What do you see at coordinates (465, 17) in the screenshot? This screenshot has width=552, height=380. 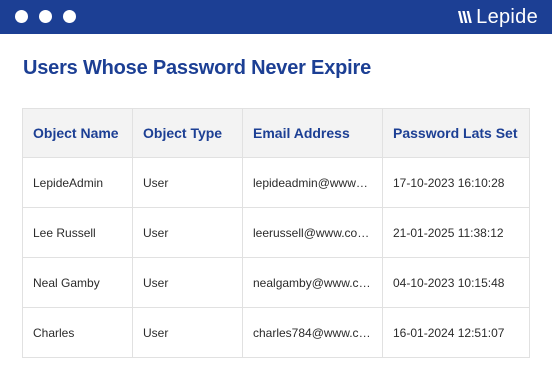 I see `lepide-logo-icon` at bounding box center [465, 17].